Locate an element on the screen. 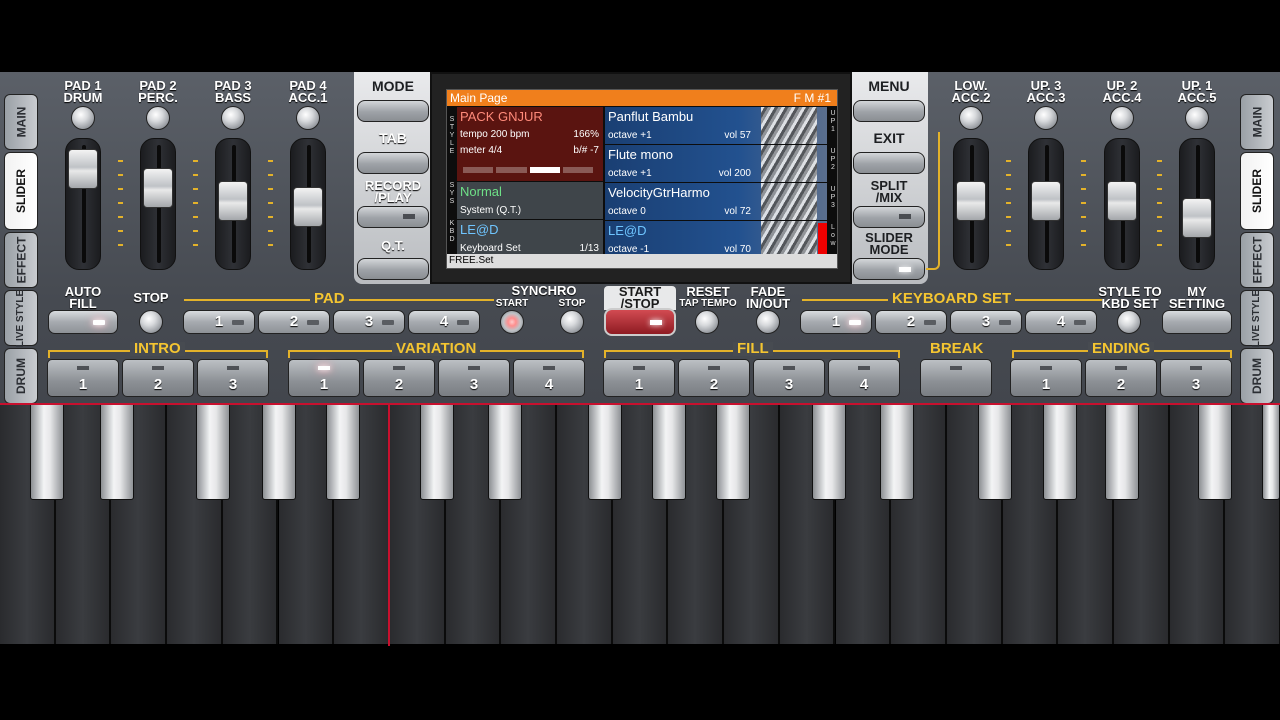 This screenshot has height=720, width=1280. fill-button-2: 2 is located at coordinates (714, 378).